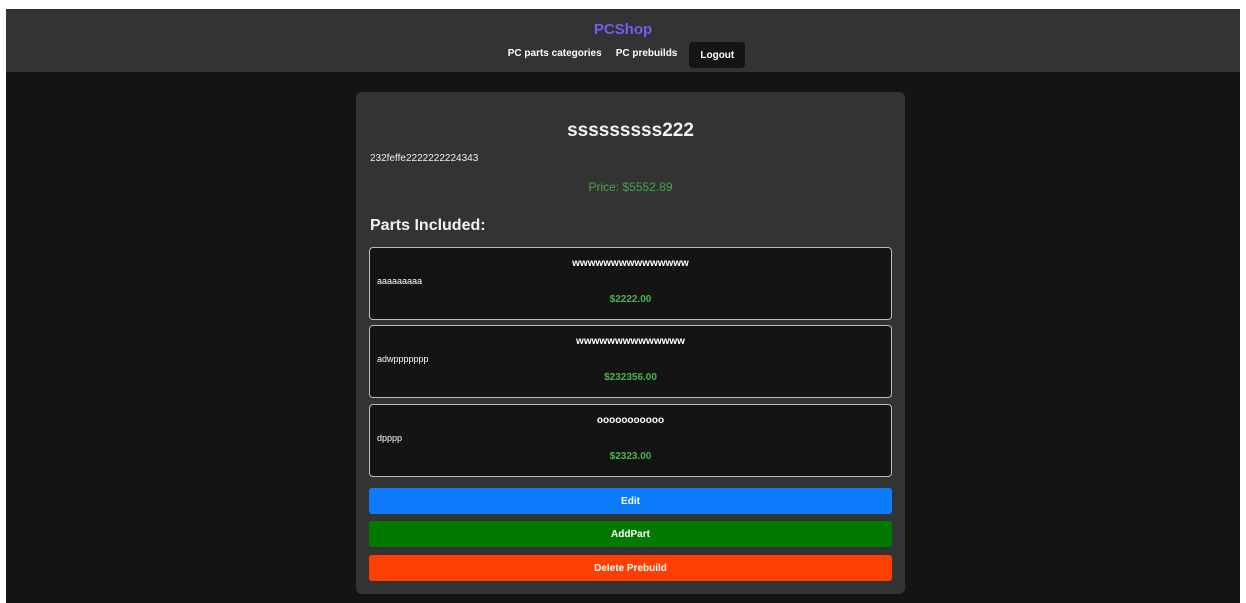  Describe the element at coordinates (647, 53) in the screenshot. I see `nav-link-pc-prebuilds: PC prebuilds` at that location.